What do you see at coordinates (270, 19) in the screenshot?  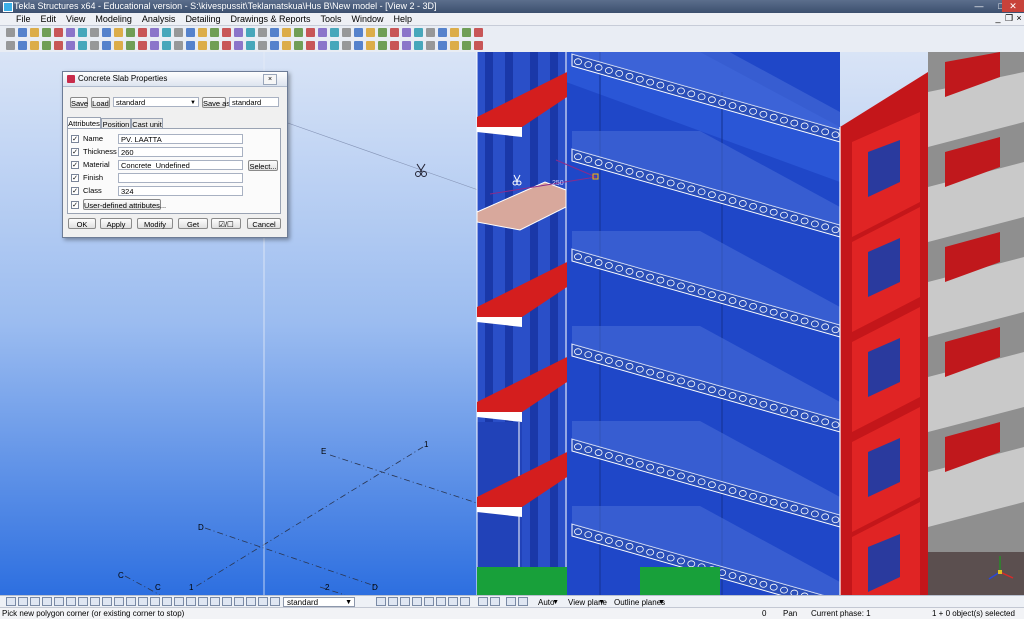 I see `menu-drawings-reports: Drawings & Reports` at bounding box center [270, 19].